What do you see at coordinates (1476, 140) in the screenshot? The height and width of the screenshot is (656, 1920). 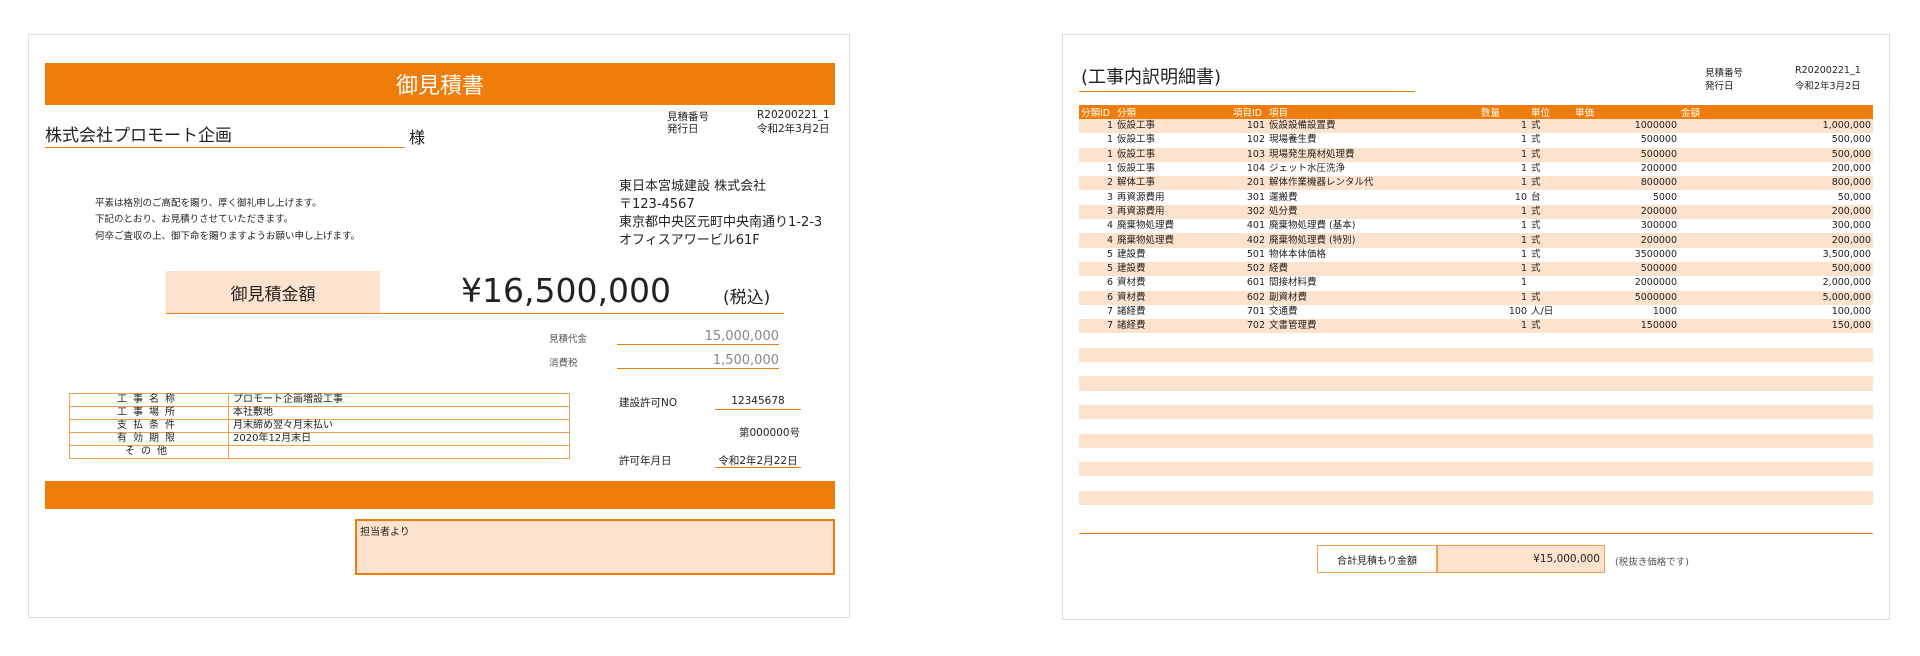 I see `table-row: 1 仮設工事 102 現場養生費 1 式 500000 500,000` at bounding box center [1476, 140].